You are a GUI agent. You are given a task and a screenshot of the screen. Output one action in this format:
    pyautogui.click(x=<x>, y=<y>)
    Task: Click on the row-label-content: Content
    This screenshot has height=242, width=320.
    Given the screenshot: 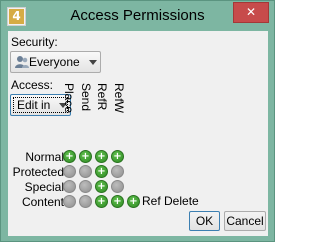 What is the action you would take?
    pyautogui.click(x=42, y=202)
    